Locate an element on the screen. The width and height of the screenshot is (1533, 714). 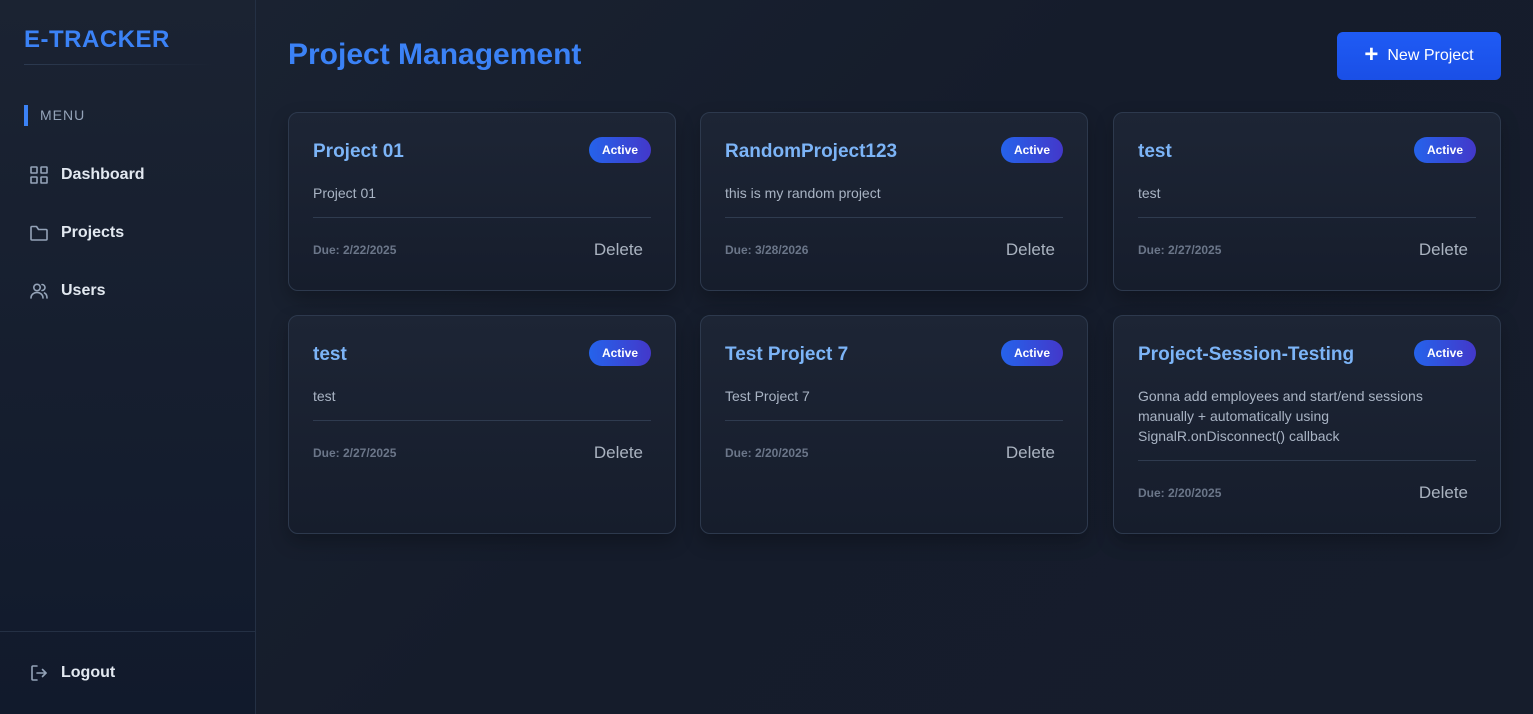
sidebar-item-label: Projects is located at coordinates (93, 232).